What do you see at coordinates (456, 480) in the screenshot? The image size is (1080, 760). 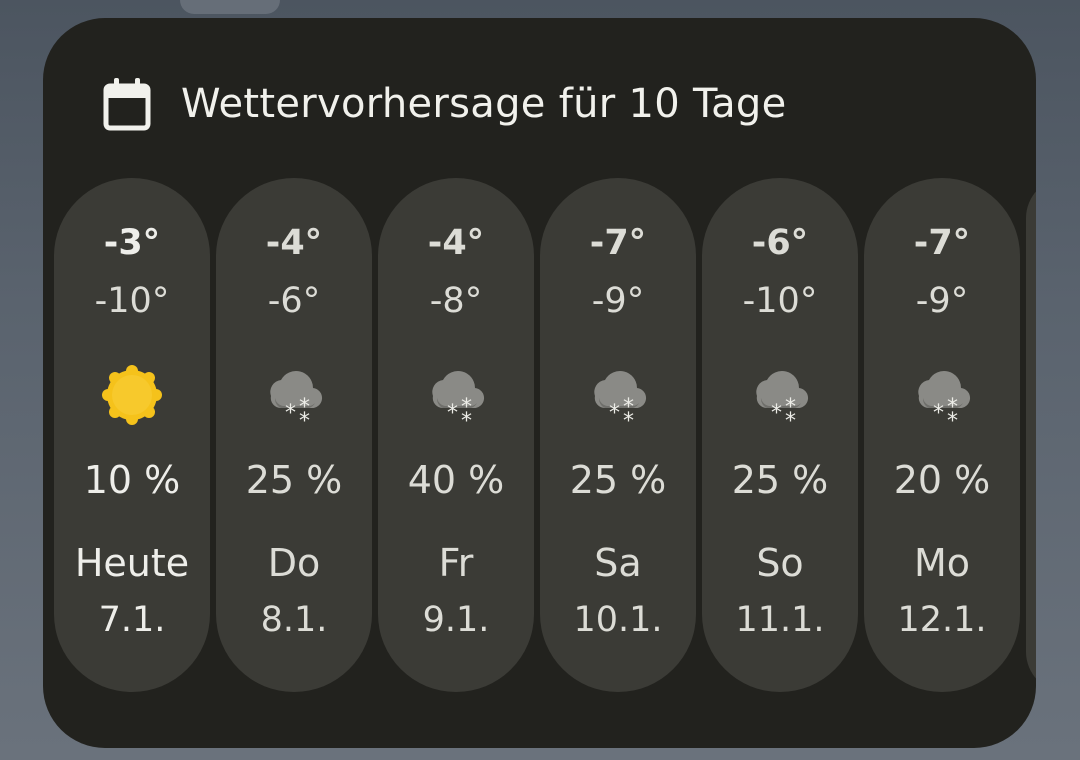 I see `precipitation-chance: 40 %` at bounding box center [456, 480].